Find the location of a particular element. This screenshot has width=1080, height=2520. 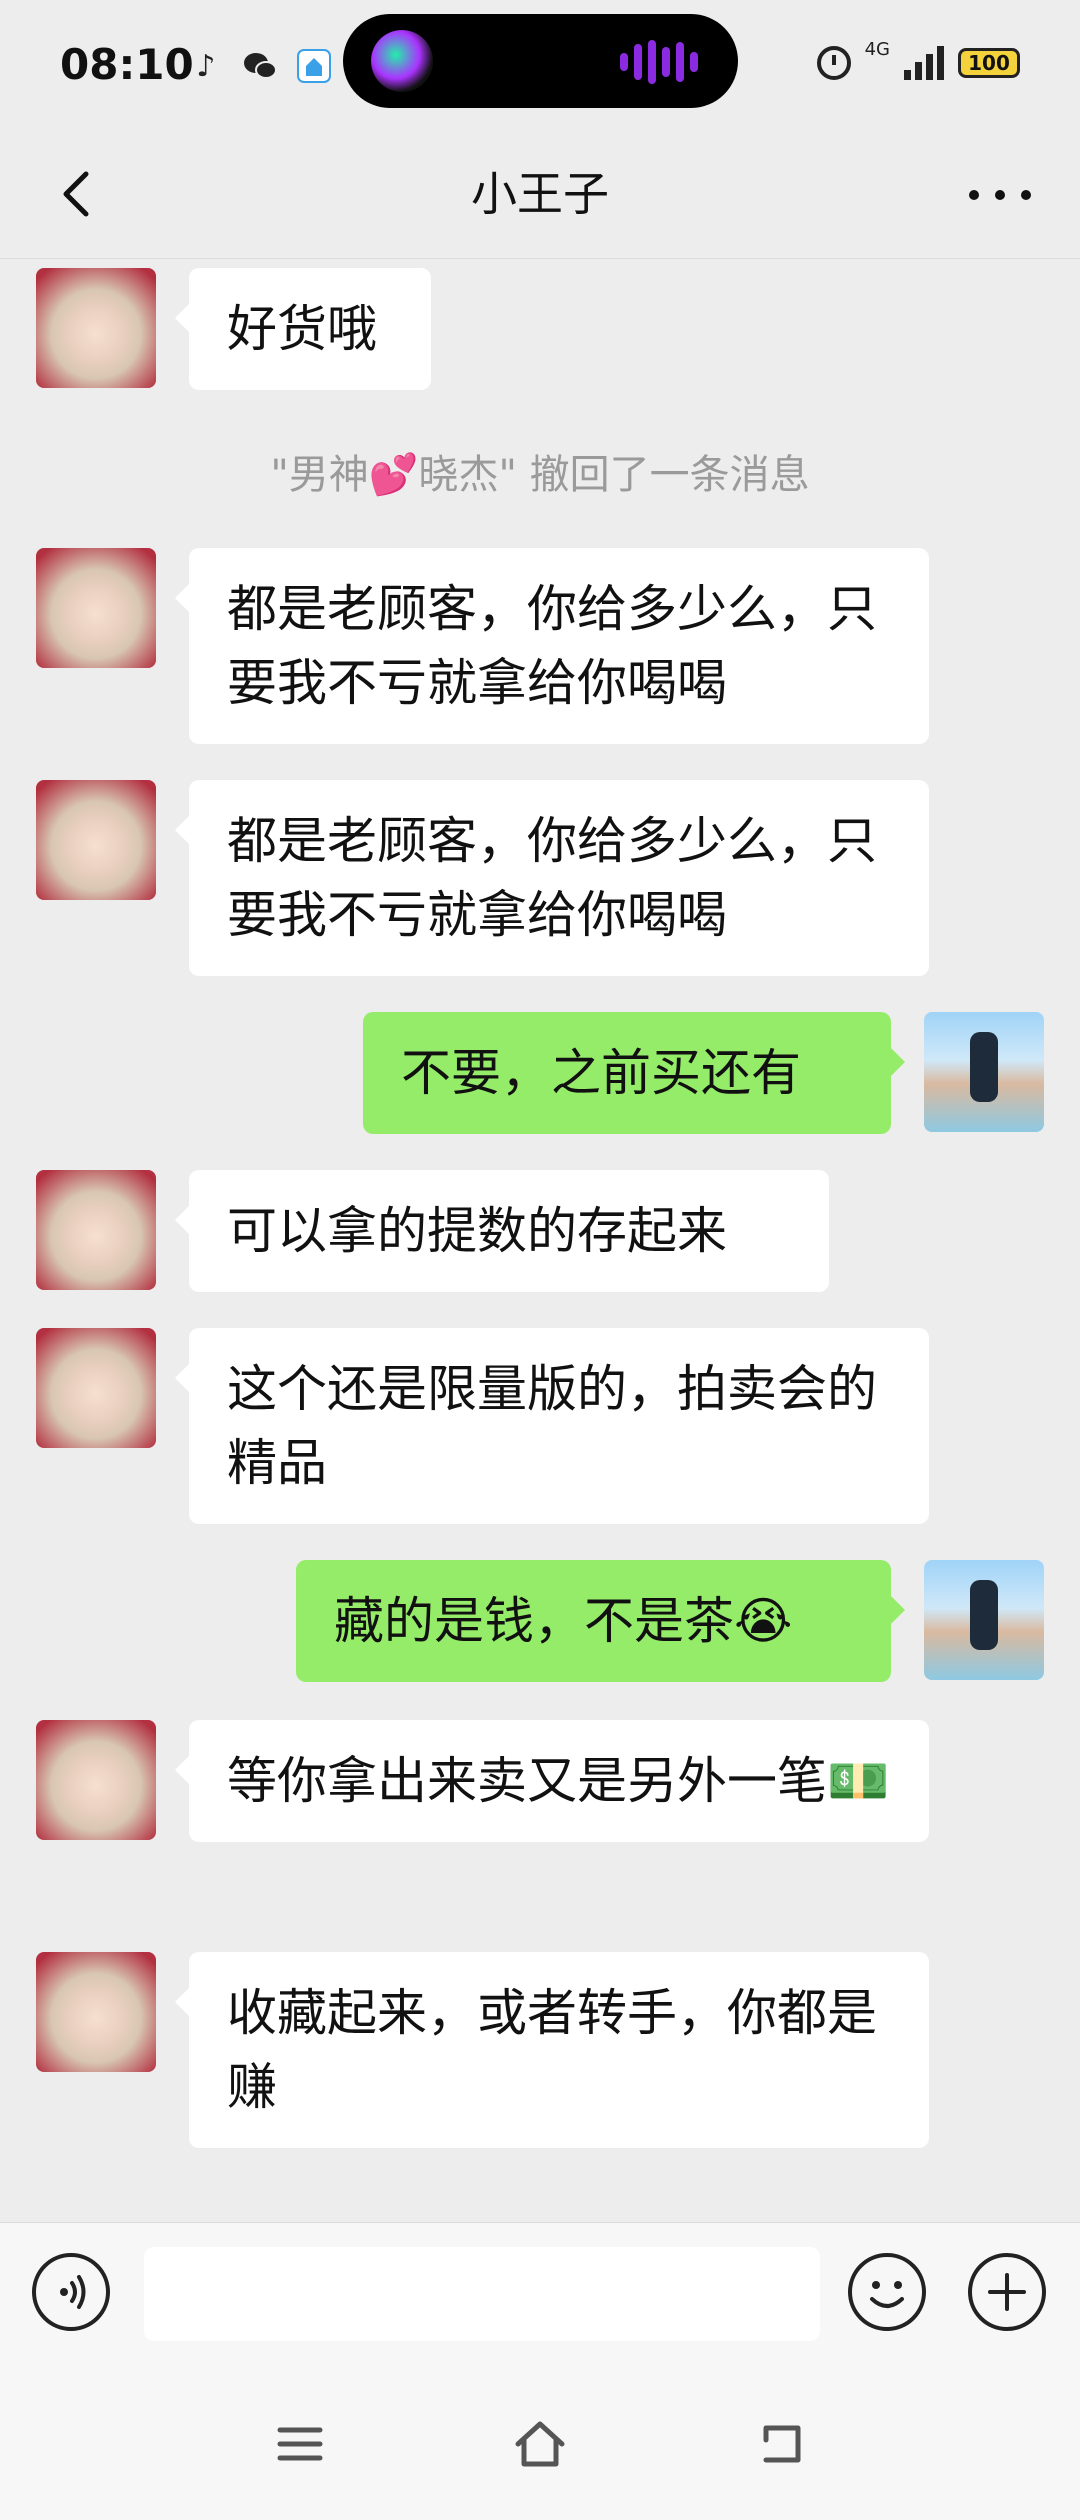

message-bubble-self: 不要，之前买还有 is located at coordinates (634, 1073).